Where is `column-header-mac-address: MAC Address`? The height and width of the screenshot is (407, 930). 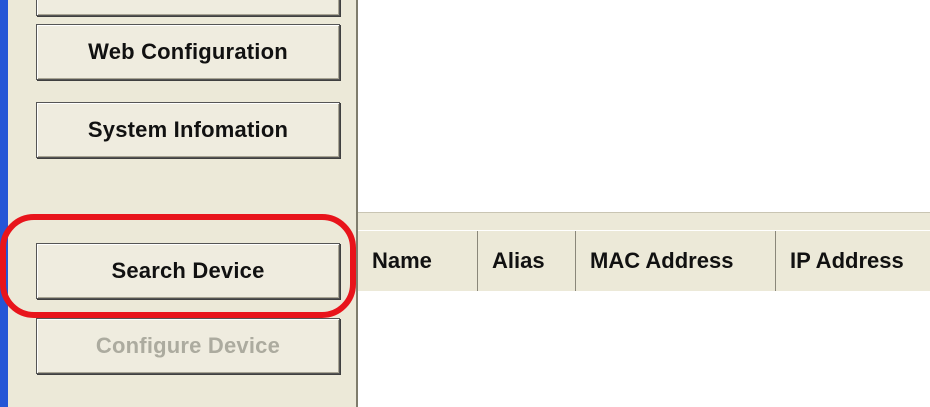
column-header-mac-address: MAC Address is located at coordinates (676, 261).